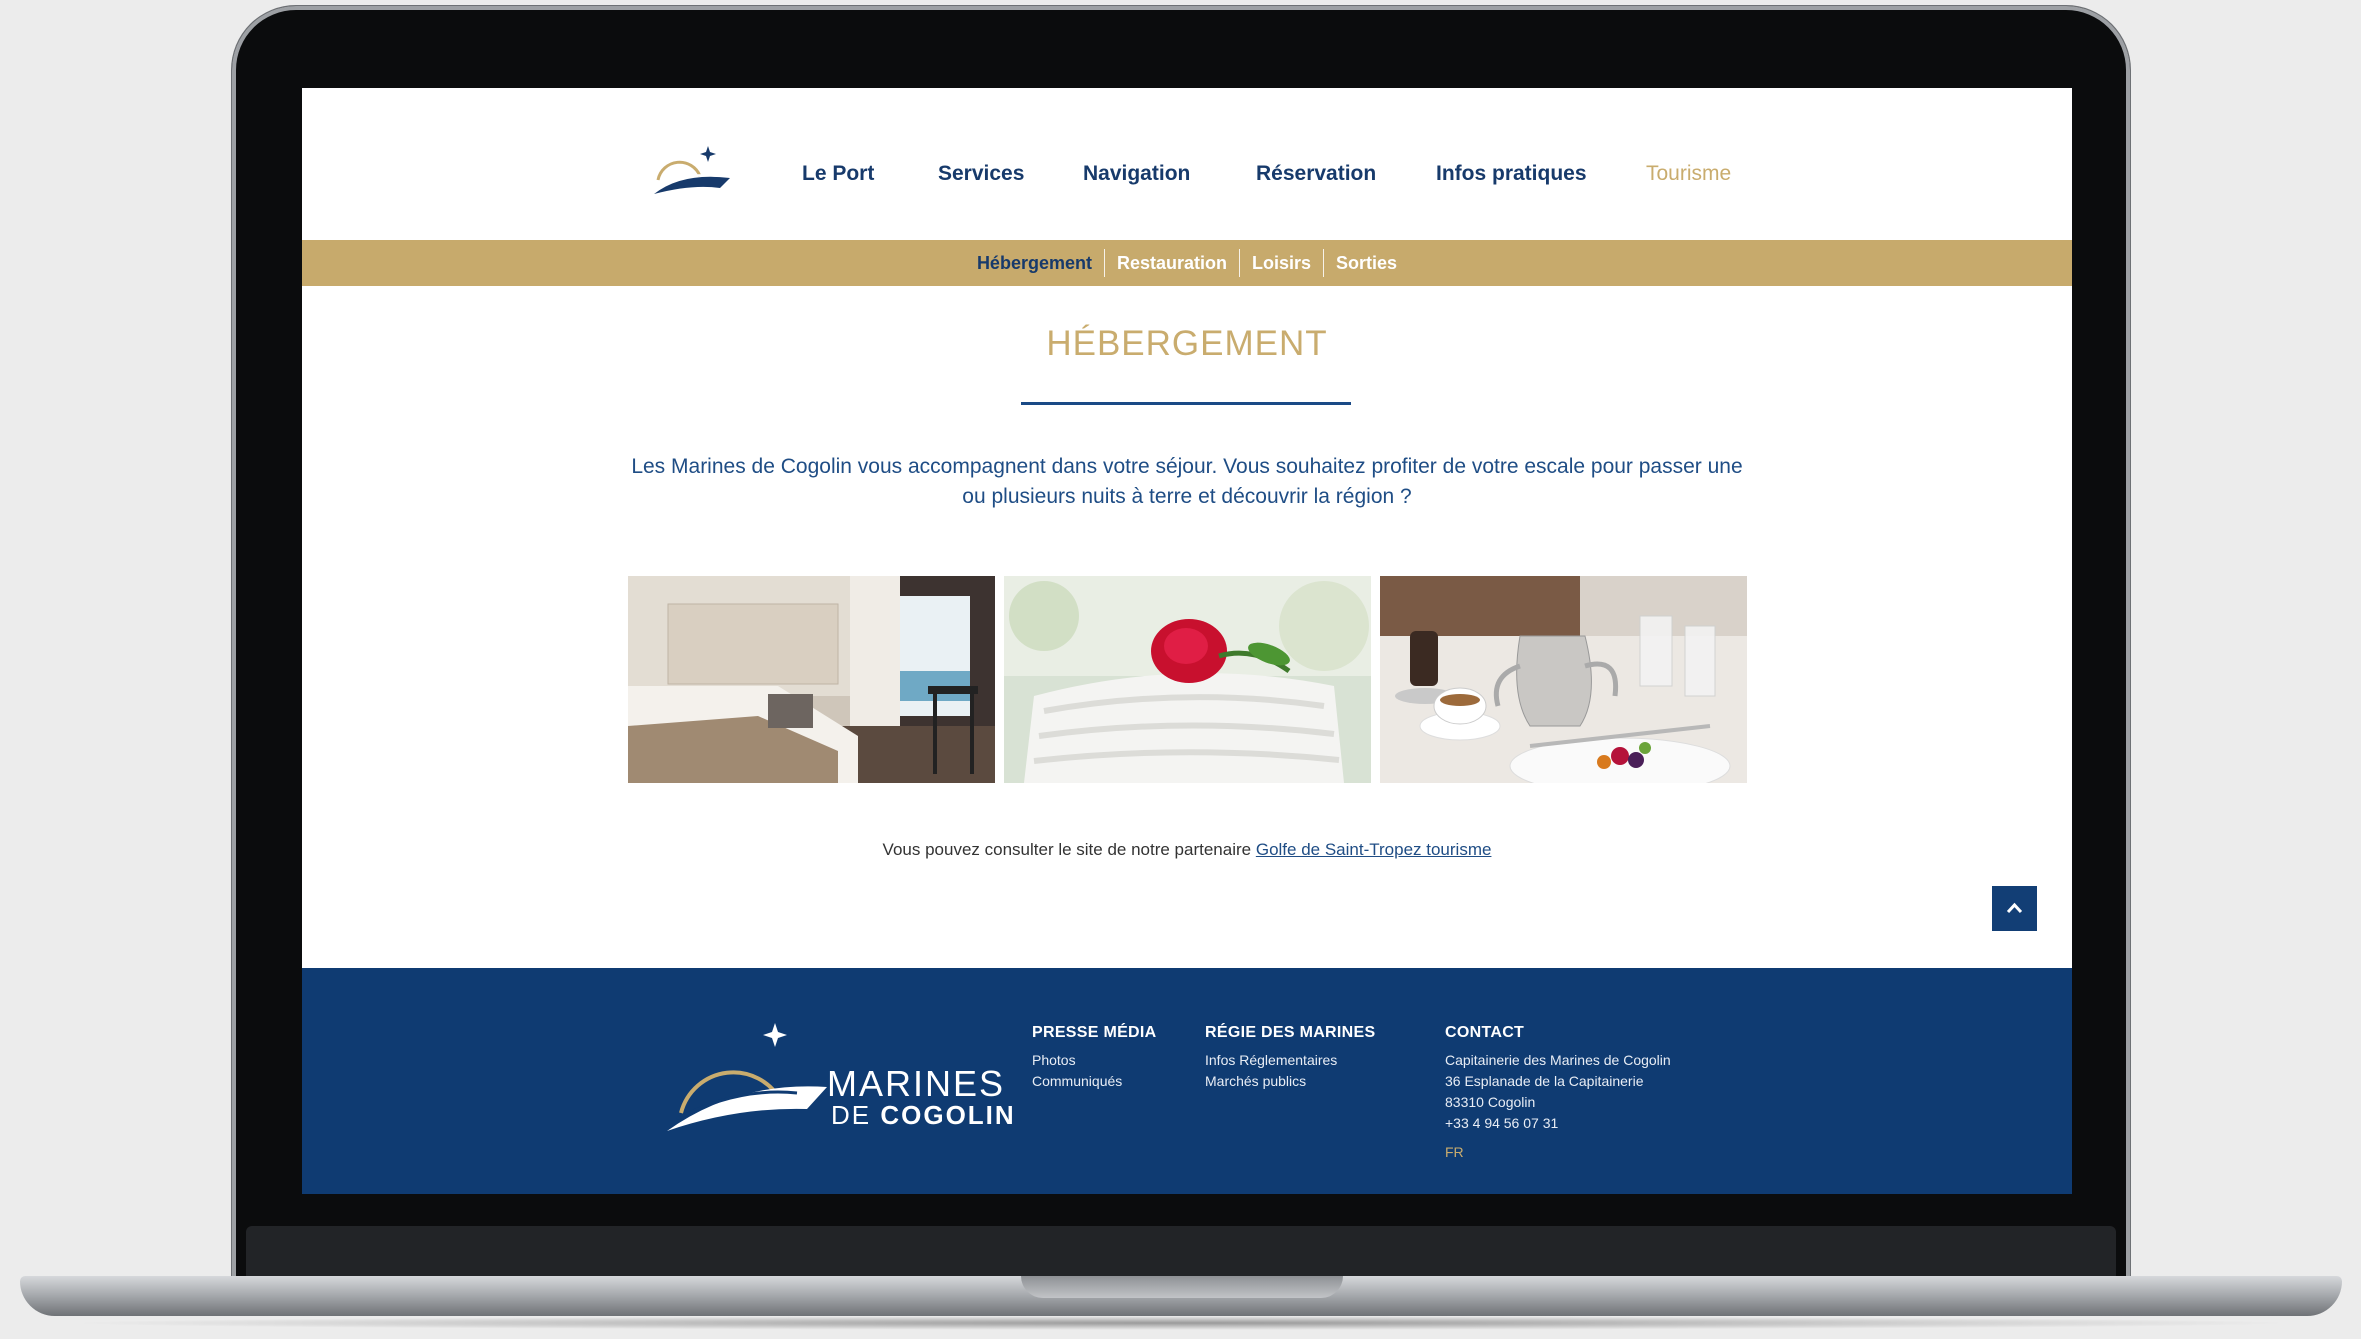  Describe the element at coordinates (1290, 1032) in the screenshot. I see `footer-regie-heading: RÉGIE DES MARINES` at that location.